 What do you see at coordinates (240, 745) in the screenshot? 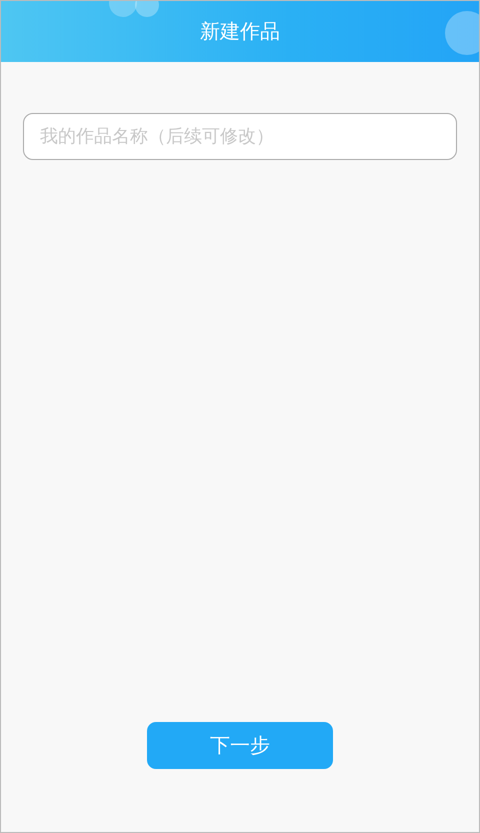
I see `next-step-button: 下一步` at bounding box center [240, 745].